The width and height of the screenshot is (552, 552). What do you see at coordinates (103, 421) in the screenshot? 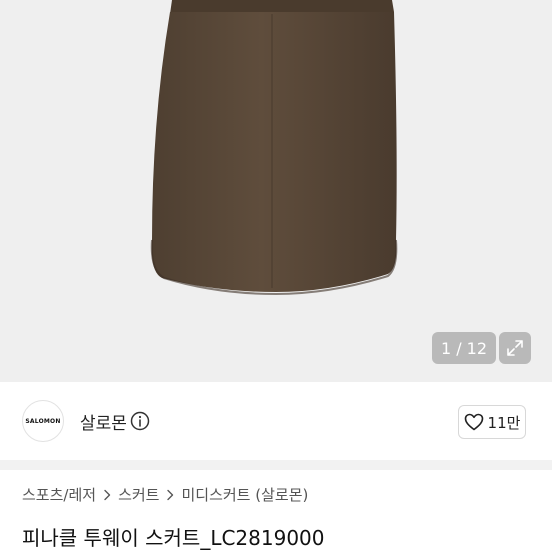
I see `brand-name: 살로몬` at bounding box center [103, 421].